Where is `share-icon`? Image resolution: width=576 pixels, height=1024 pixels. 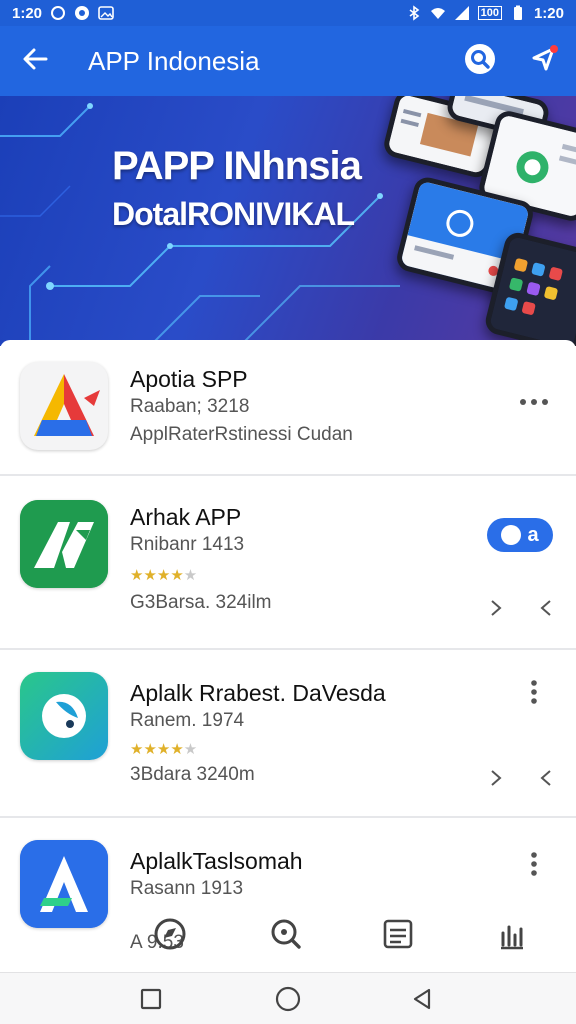
share-icon is located at coordinates (544, 61).